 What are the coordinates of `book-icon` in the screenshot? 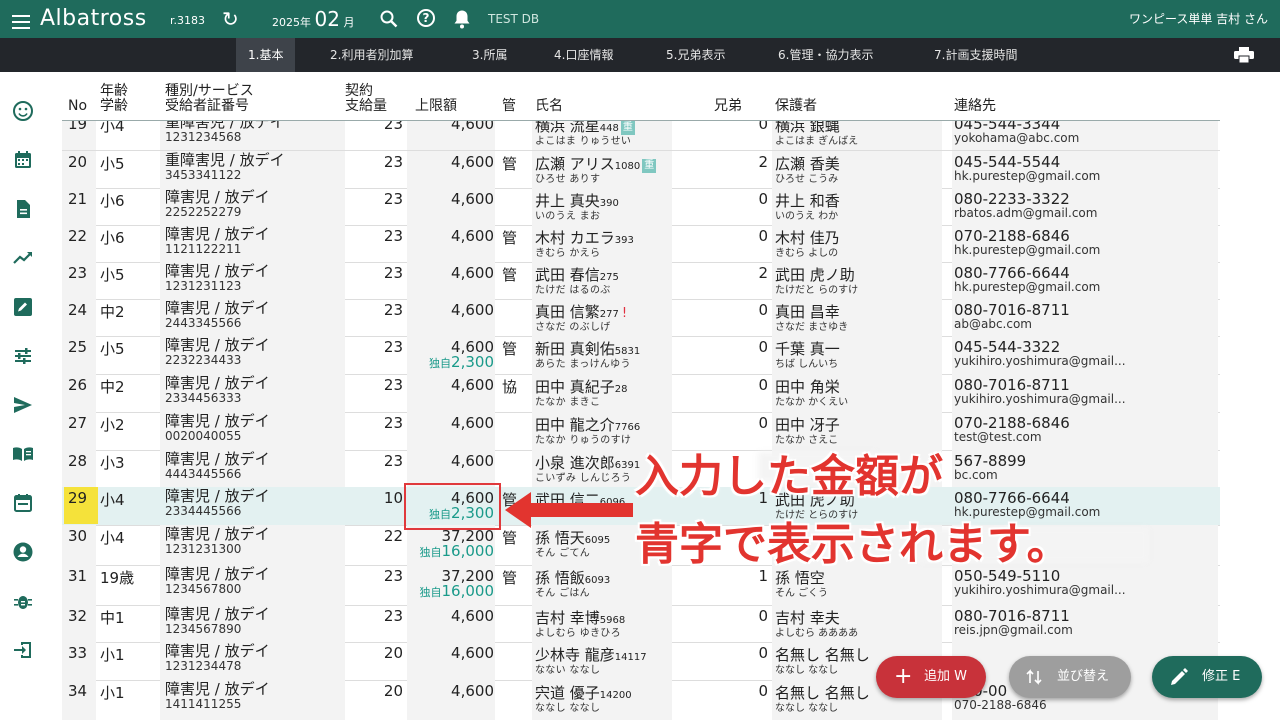 It's located at (23, 454).